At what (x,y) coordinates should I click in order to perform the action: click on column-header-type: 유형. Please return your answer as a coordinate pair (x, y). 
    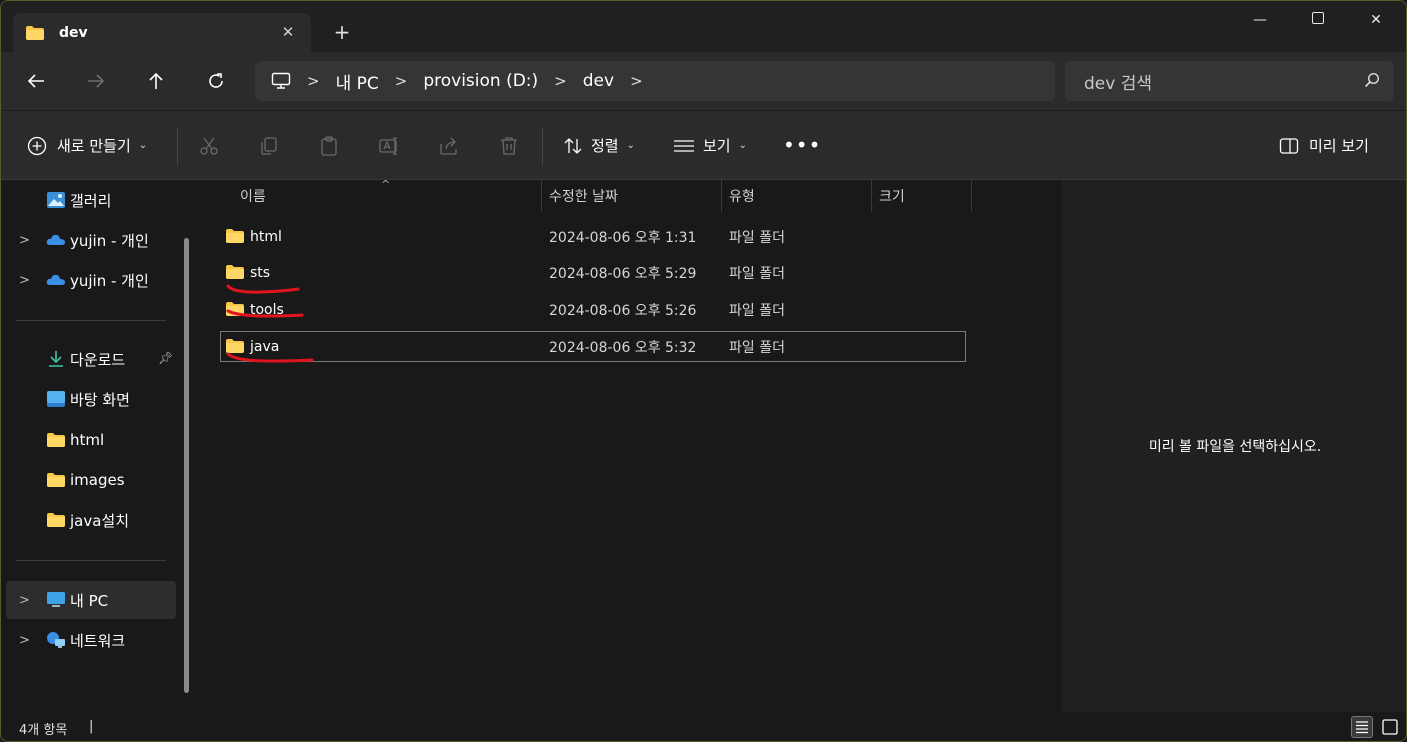
    Looking at the image, I should click on (742, 196).